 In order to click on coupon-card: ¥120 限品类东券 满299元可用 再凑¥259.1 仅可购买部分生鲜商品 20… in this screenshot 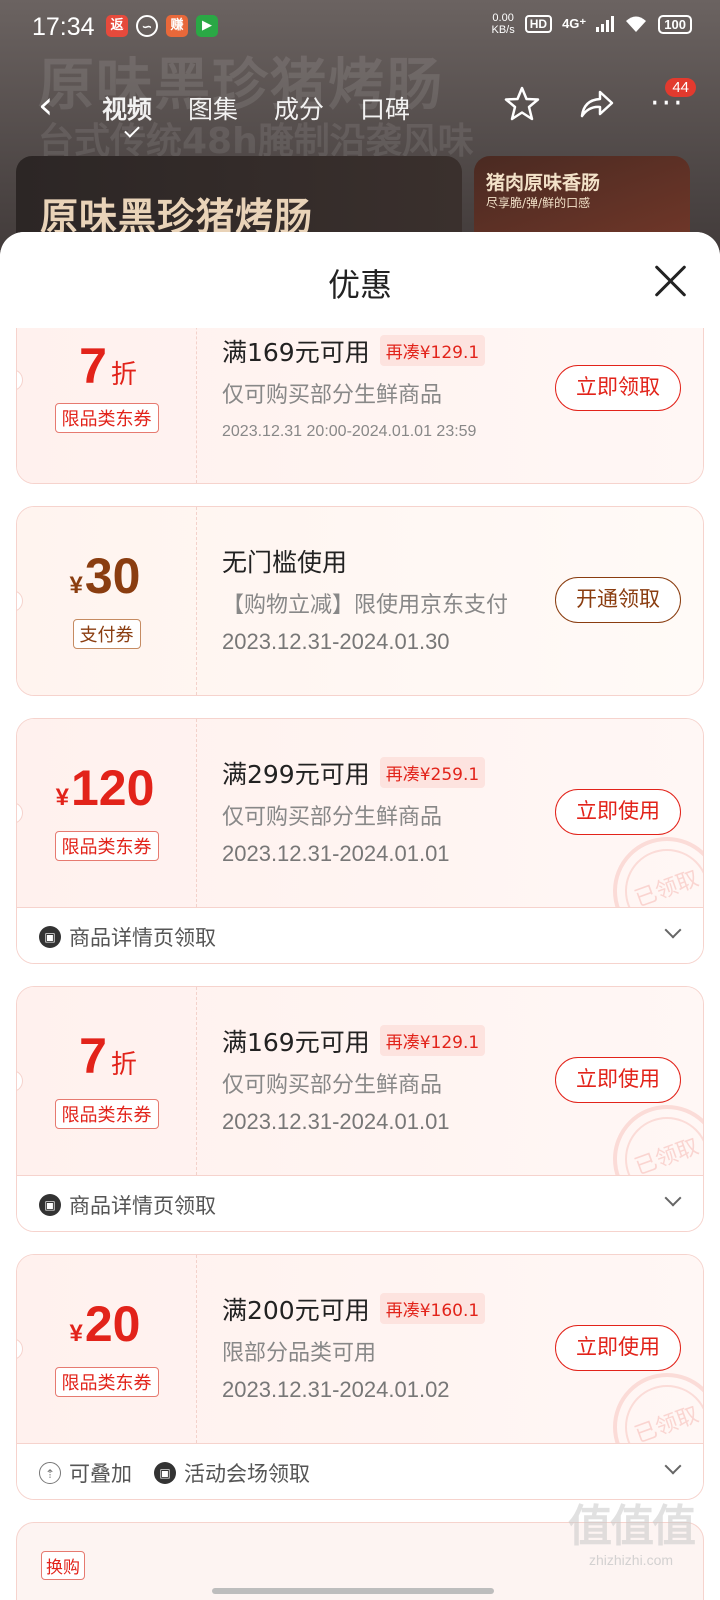, I will do `click(360, 841)`.